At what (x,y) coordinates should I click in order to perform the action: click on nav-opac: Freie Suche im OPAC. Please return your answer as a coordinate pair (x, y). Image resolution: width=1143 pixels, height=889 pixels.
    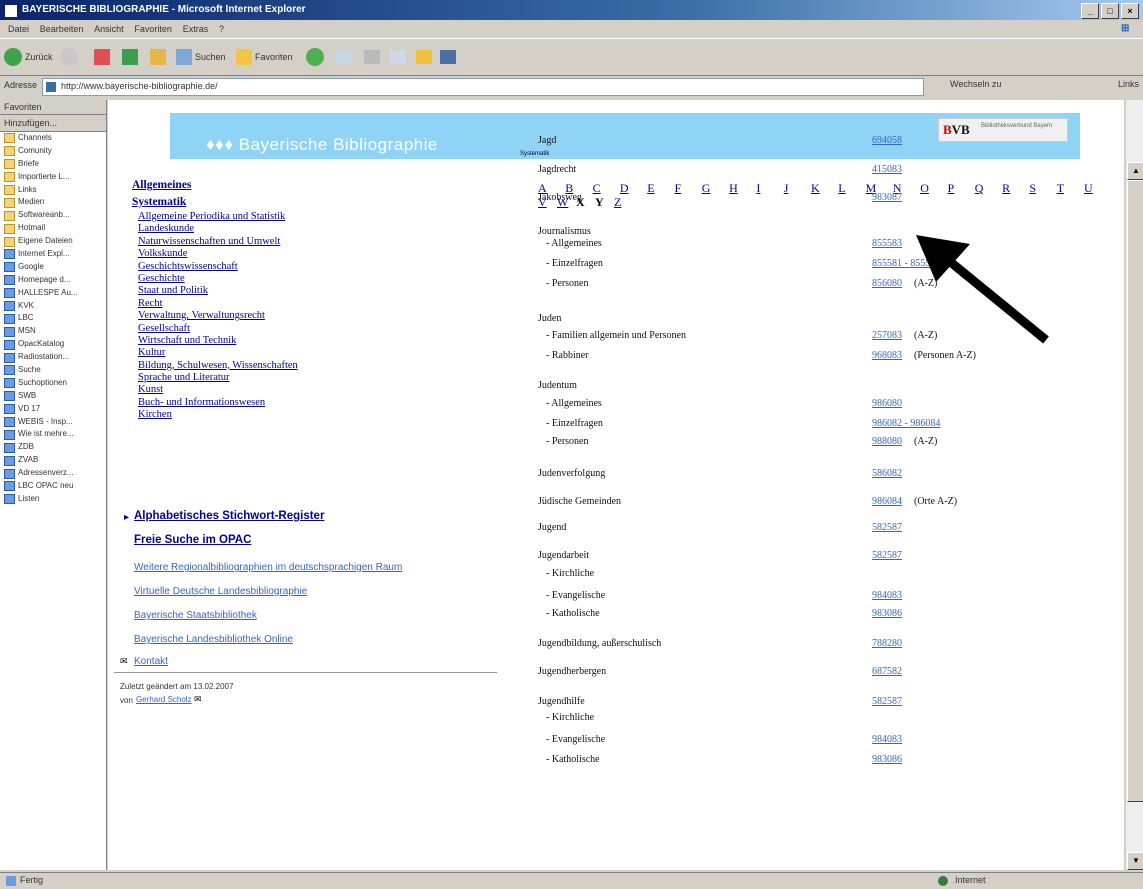
    Looking at the image, I should click on (192, 540).